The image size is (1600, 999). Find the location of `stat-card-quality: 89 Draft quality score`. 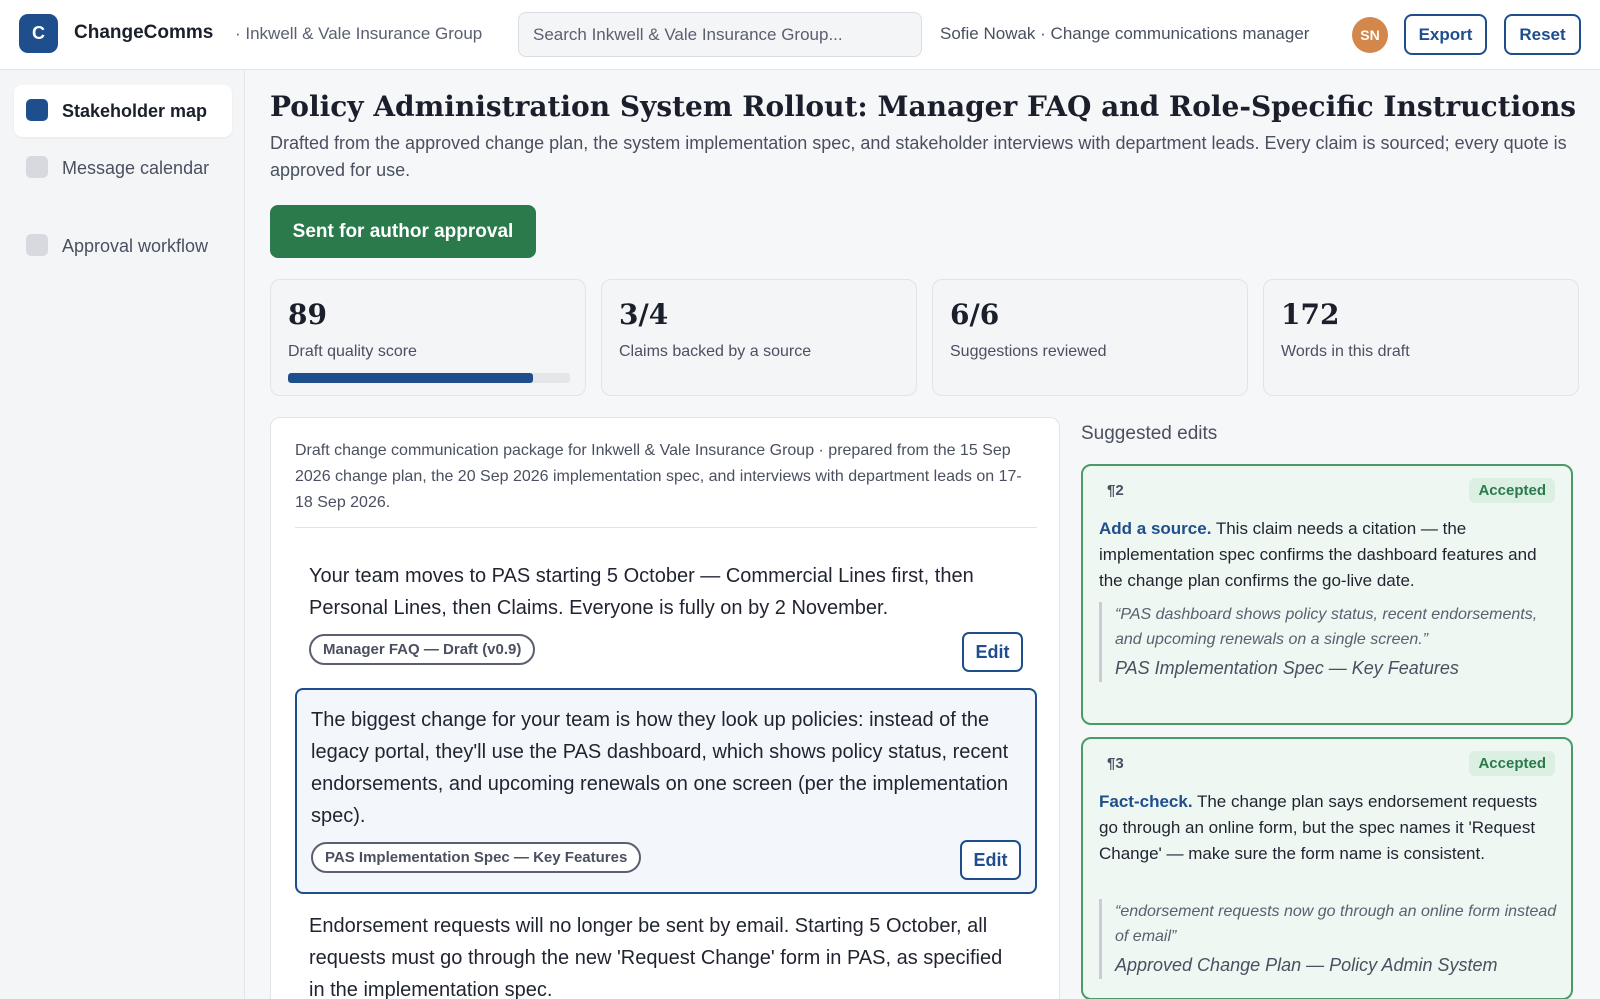

stat-card-quality: 89 Draft quality score is located at coordinates (428, 337).